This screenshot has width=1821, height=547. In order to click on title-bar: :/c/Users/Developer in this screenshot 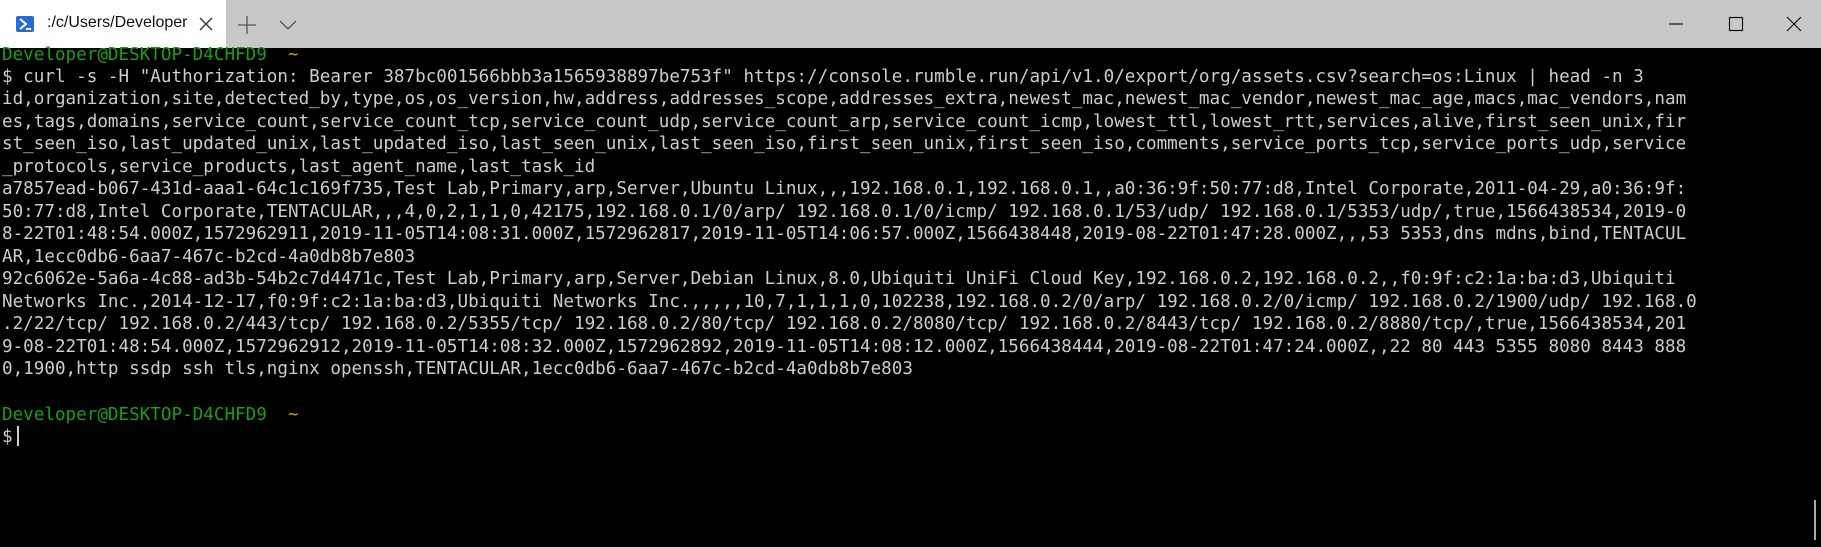, I will do `click(910, 24)`.